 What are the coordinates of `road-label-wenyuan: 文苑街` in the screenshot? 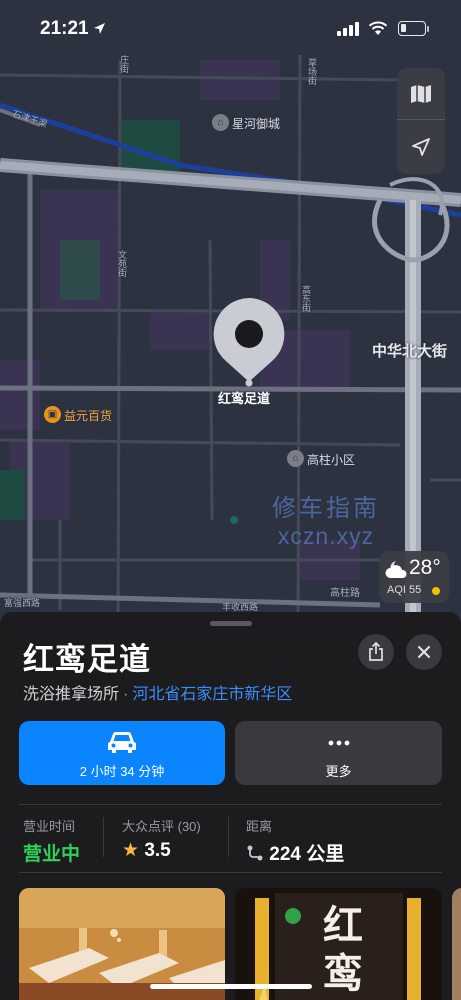 It's located at (122, 263).